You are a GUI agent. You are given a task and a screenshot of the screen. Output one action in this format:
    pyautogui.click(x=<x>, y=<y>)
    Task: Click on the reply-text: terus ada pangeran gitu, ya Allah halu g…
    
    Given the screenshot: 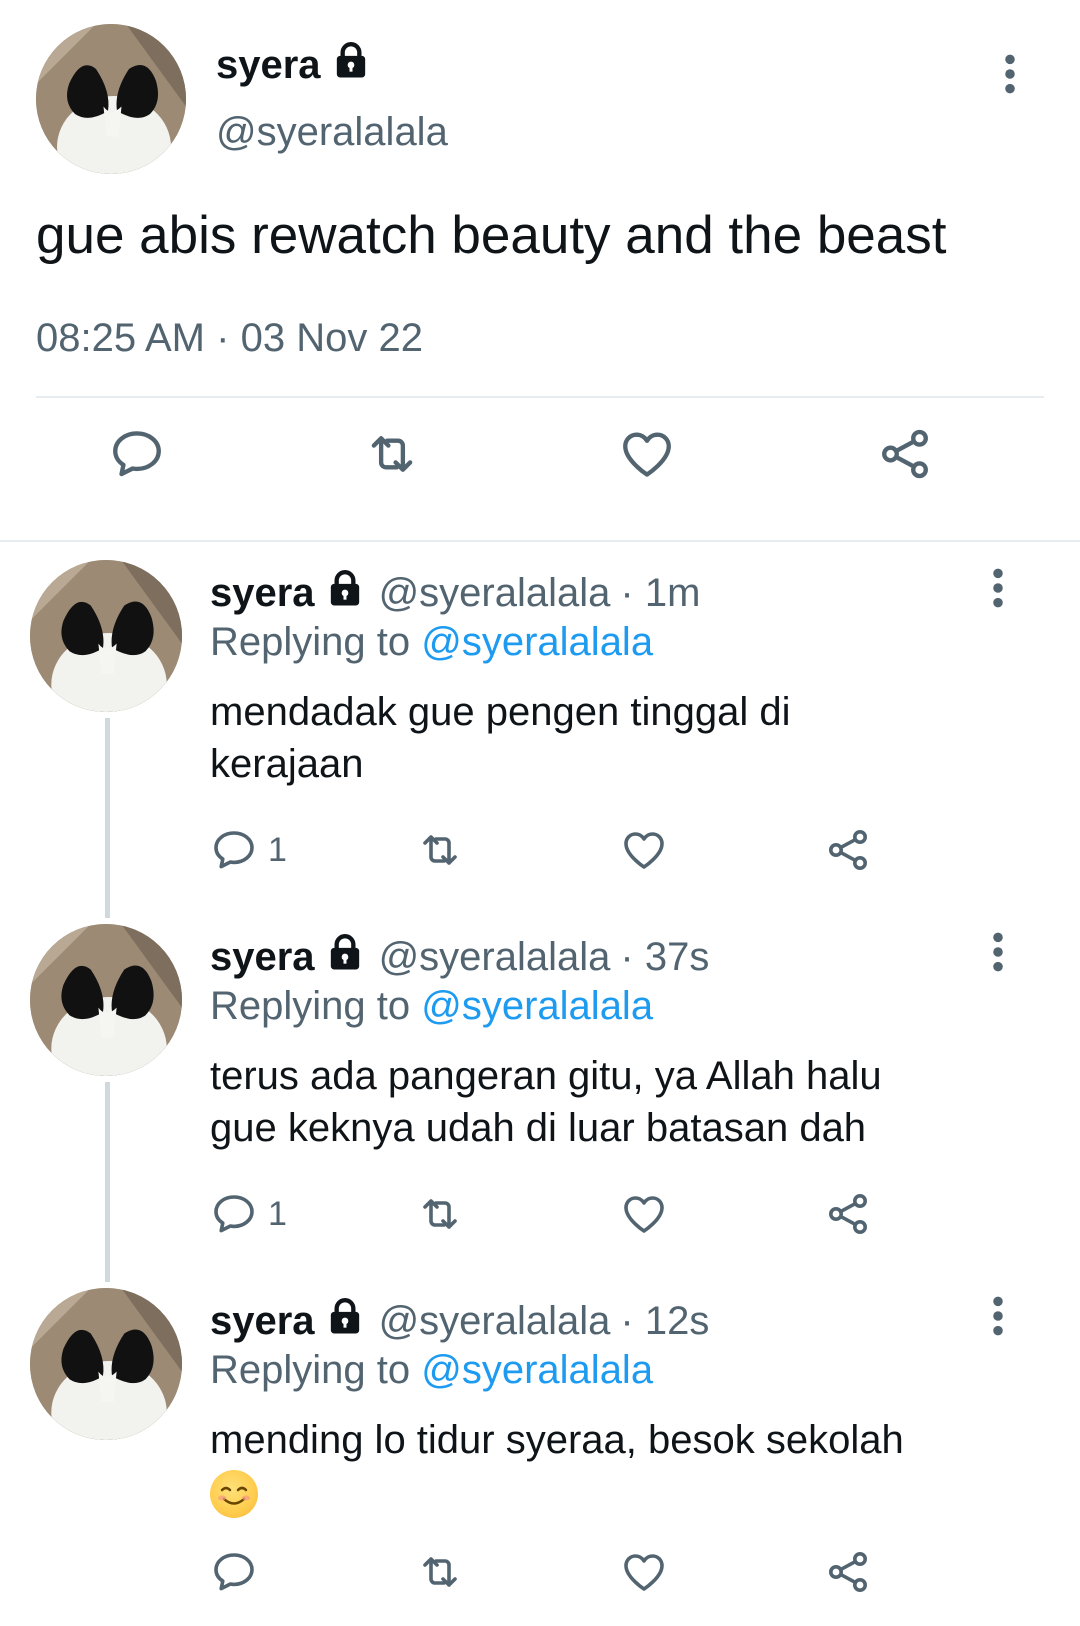 What is the action you would take?
    pyautogui.click(x=546, y=1102)
    